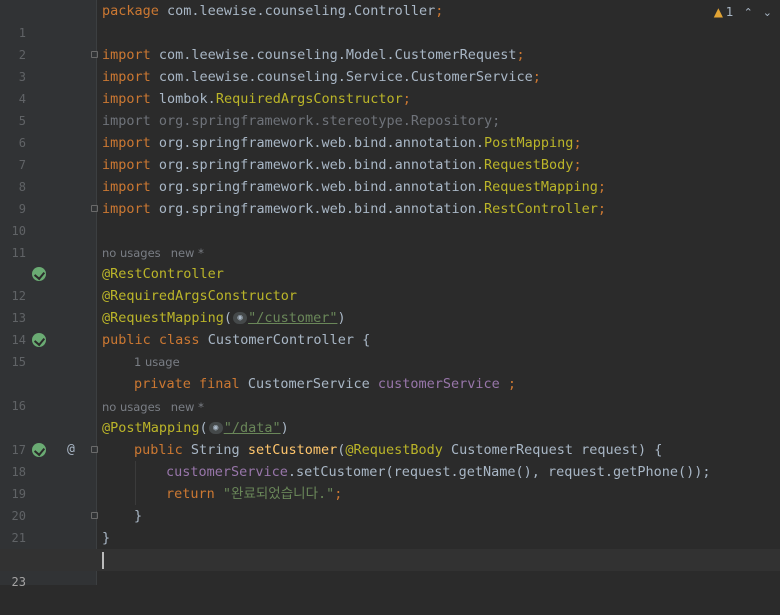 The image size is (780, 615). What do you see at coordinates (71, 450) in the screenshot?
I see `at-sign-icon: @` at bounding box center [71, 450].